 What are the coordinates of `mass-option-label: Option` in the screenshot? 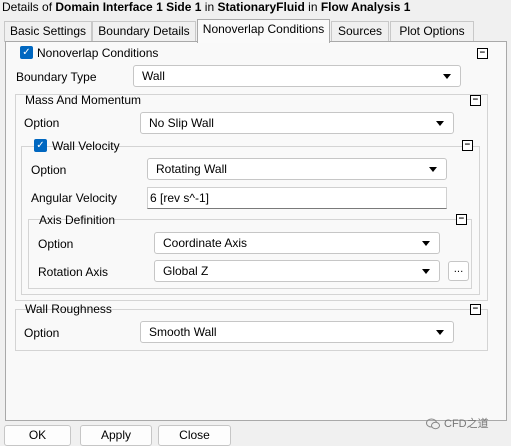 It's located at (42, 123).